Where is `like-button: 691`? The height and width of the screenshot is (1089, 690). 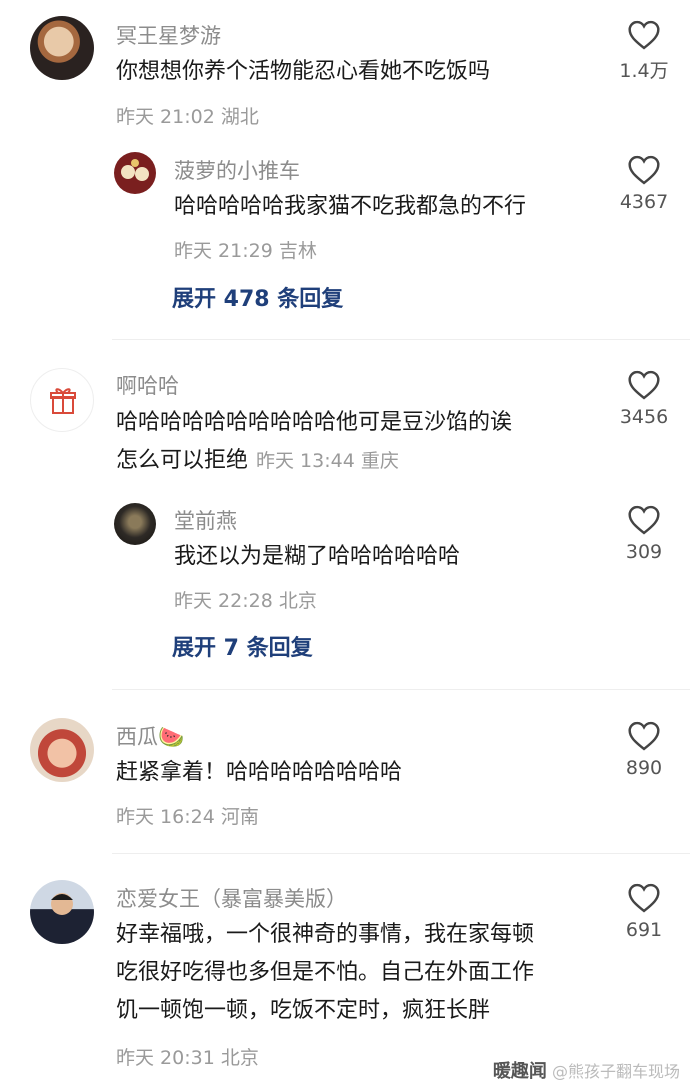 like-button: 691 is located at coordinates (644, 912).